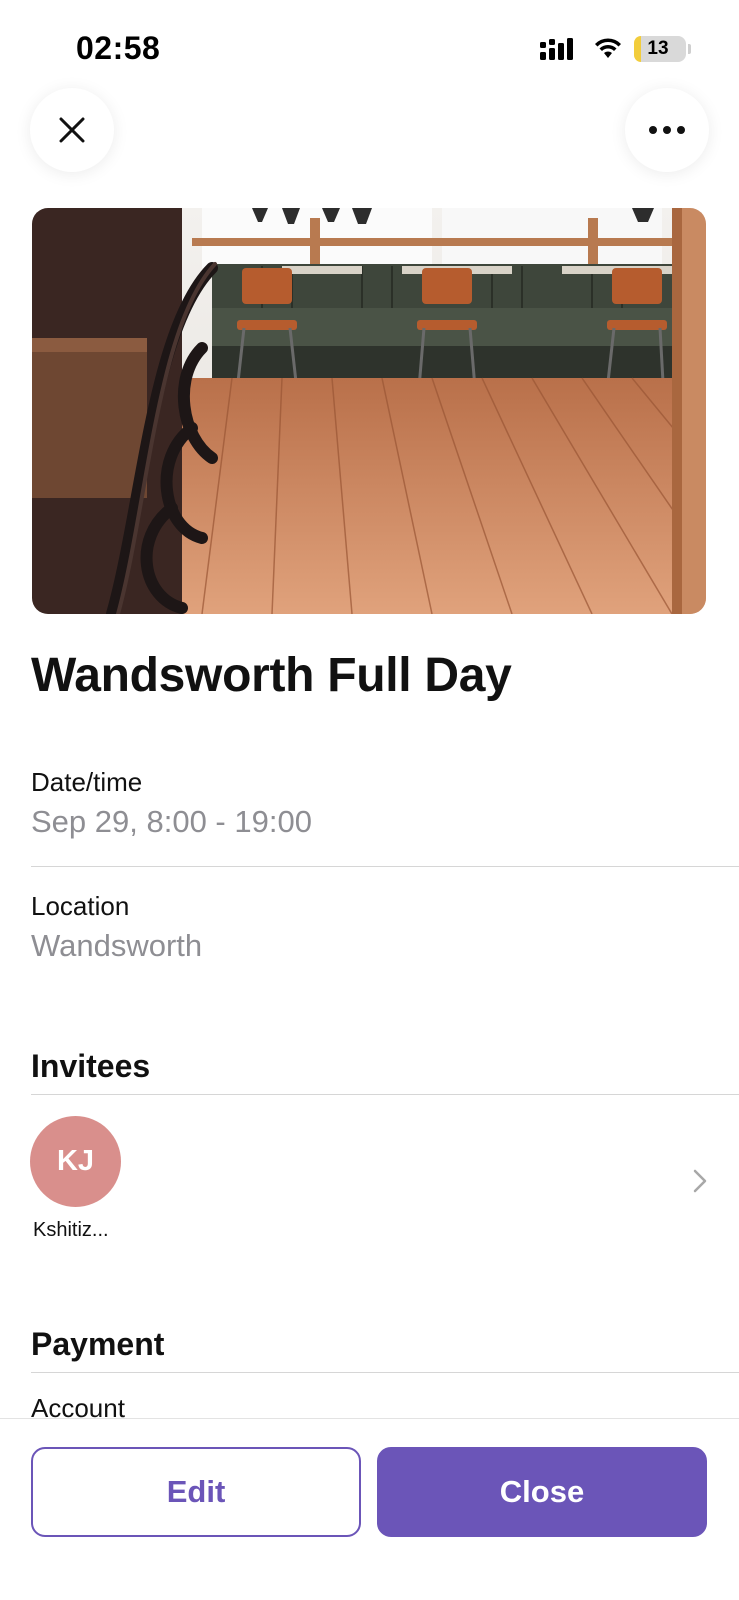 Image resolution: width=739 pixels, height=1600 pixels. I want to click on location-label: Location, so click(80, 906).